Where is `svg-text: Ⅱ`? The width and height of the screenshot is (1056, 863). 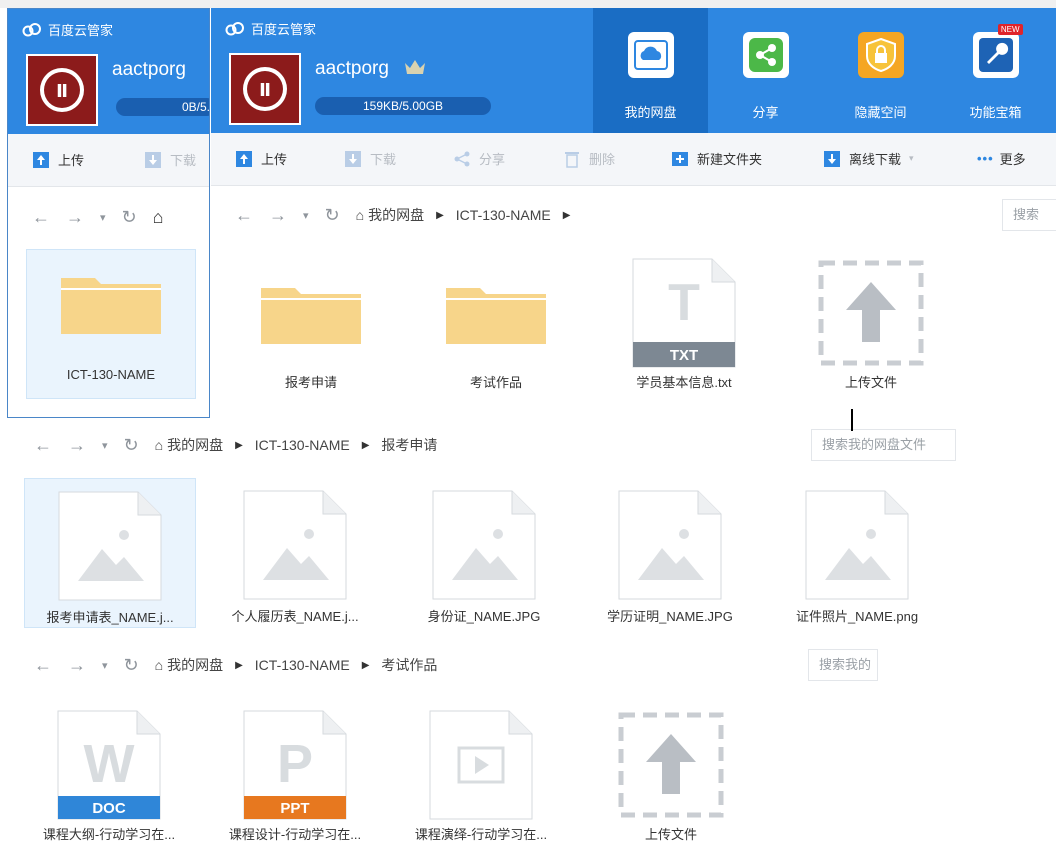 svg-text: Ⅱ is located at coordinates (265, 90).